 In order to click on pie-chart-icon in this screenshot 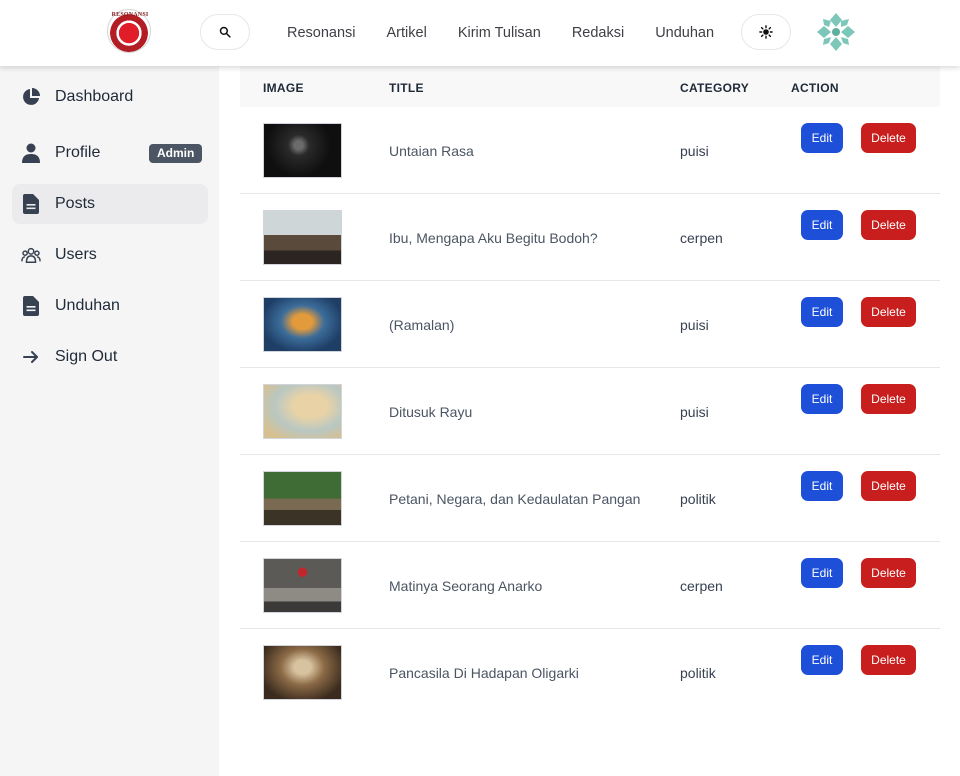, I will do `click(31, 97)`.